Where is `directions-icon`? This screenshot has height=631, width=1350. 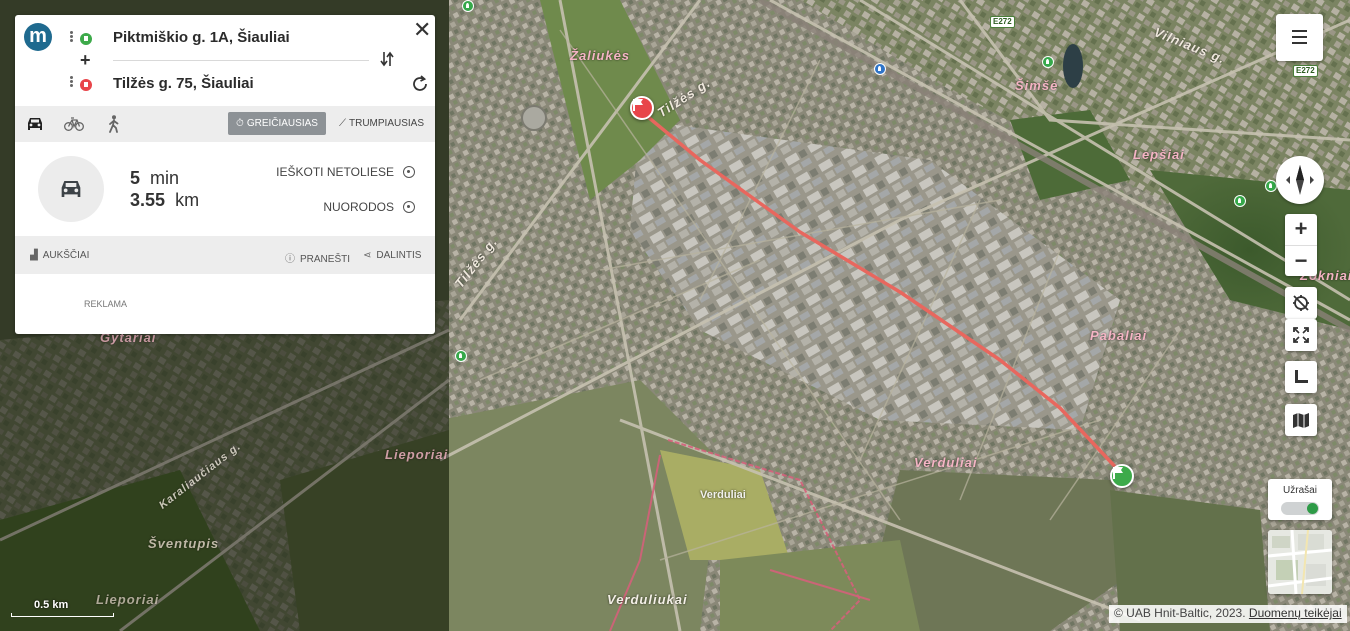 directions-icon is located at coordinates (409, 207).